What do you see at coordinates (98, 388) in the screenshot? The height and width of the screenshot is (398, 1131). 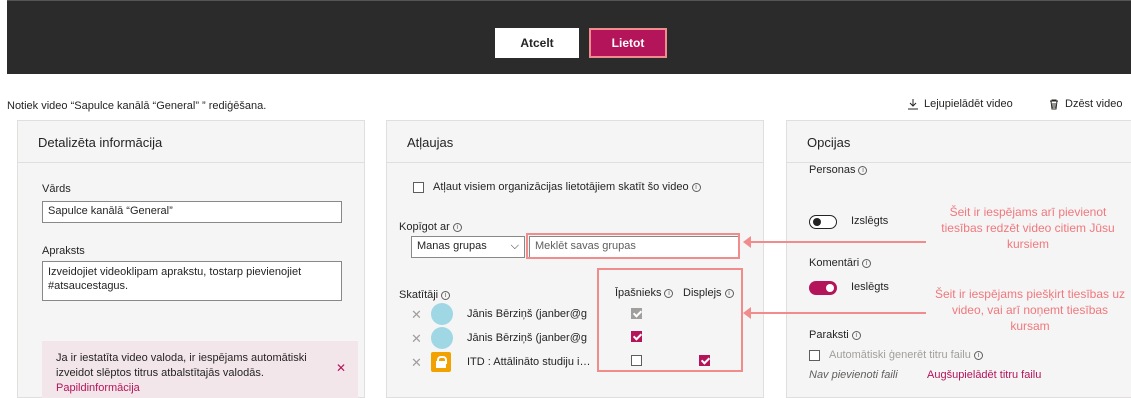 I see `learn-more-link: Papildinformācija` at bounding box center [98, 388].